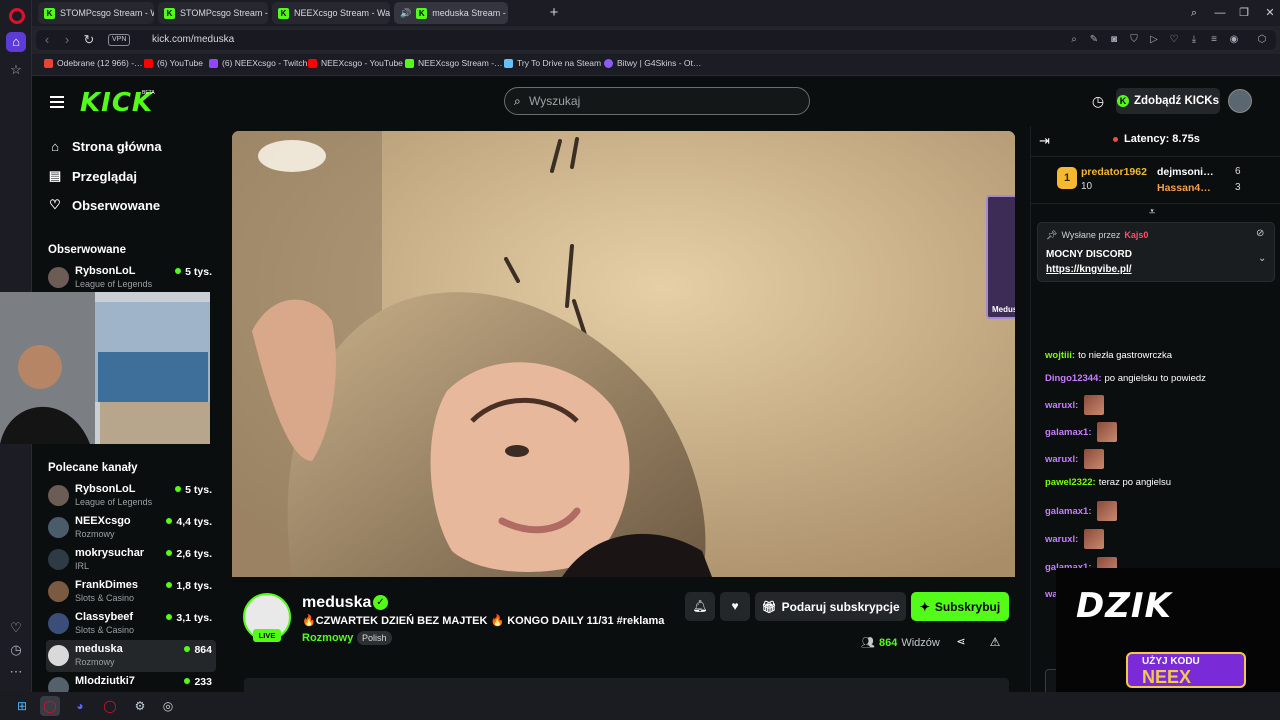 The width and height of the screenshot is (1280, 720). I want to click on g4skins-icon, so click(608, 63).